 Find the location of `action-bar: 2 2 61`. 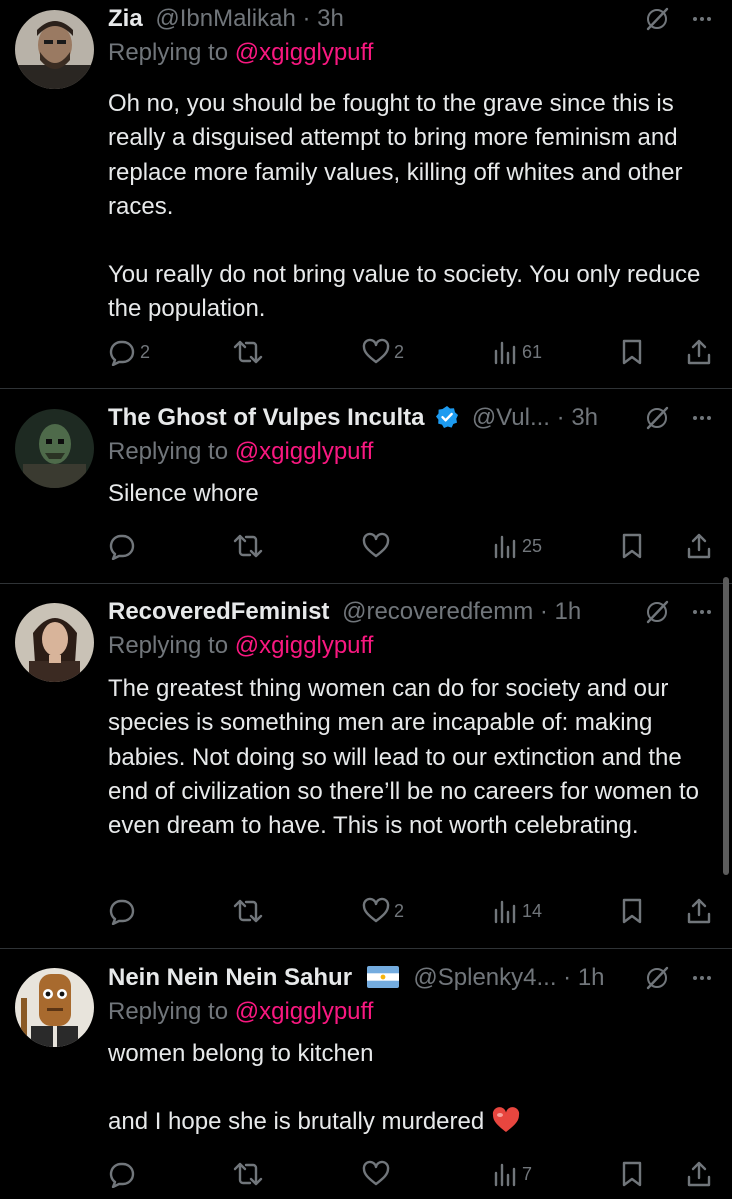

action-bar: 2 2 61 is located at coordinates (410, 352).